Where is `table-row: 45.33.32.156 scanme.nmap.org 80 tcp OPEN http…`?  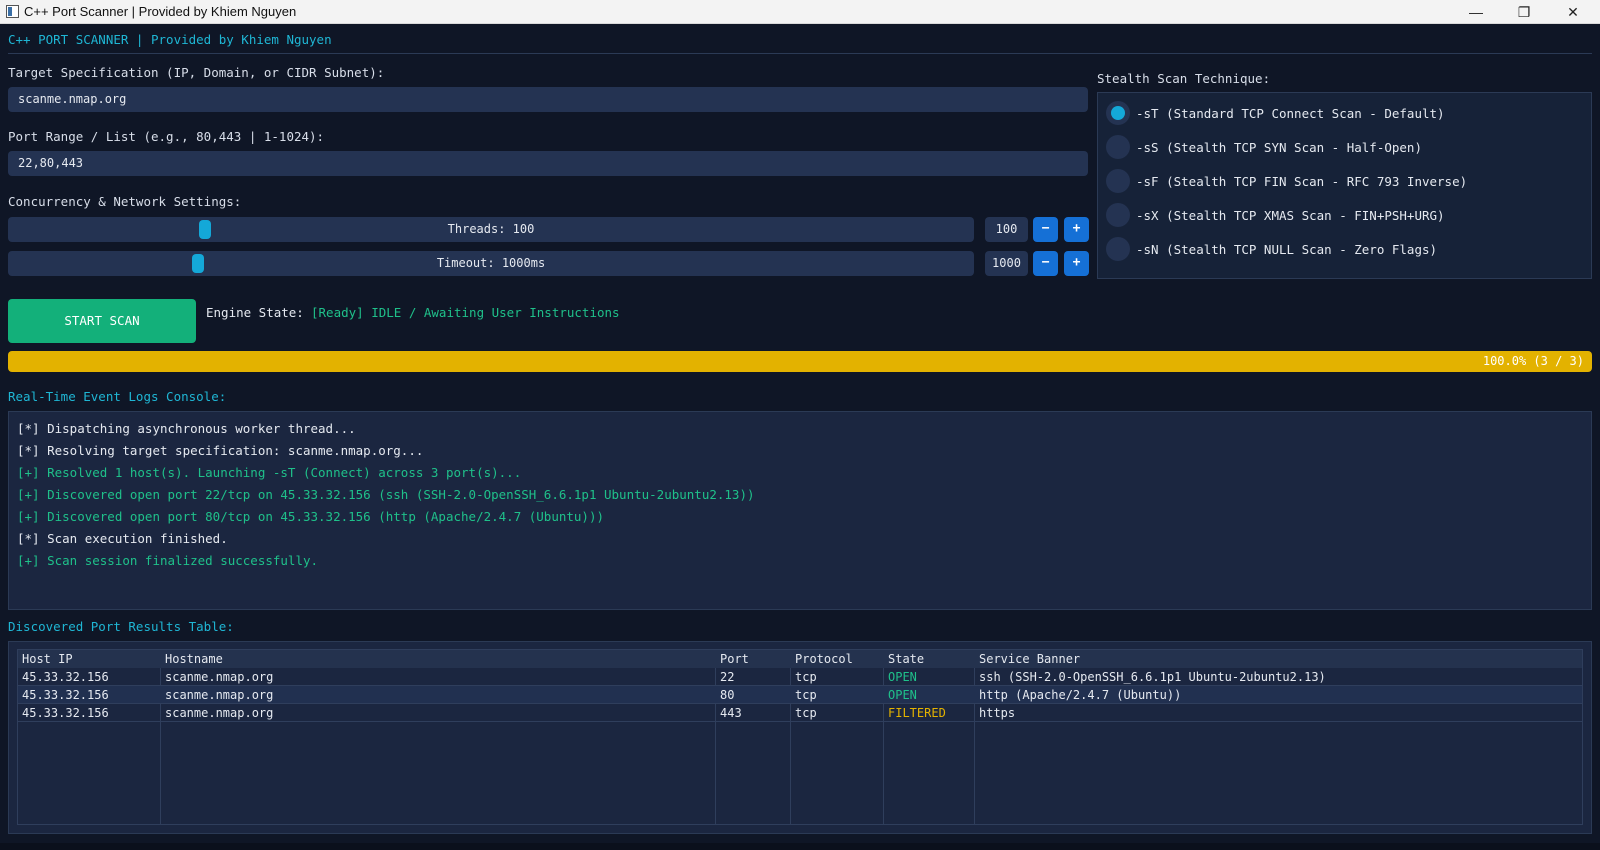 table-row: 45.33.32.156 scanme.nmap.org 80 tcp OPEN http… is located at coordinates (800, 695).